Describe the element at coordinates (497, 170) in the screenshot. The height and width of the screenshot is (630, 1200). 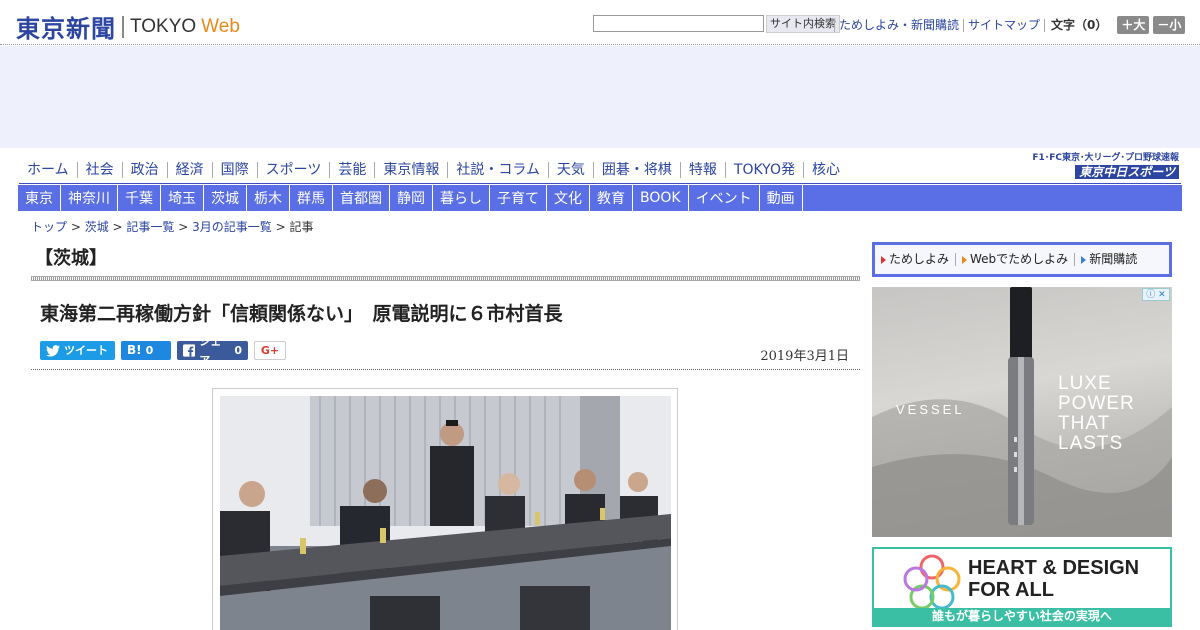
I see `nav-item-editorial: 社説・コラム` at that location.